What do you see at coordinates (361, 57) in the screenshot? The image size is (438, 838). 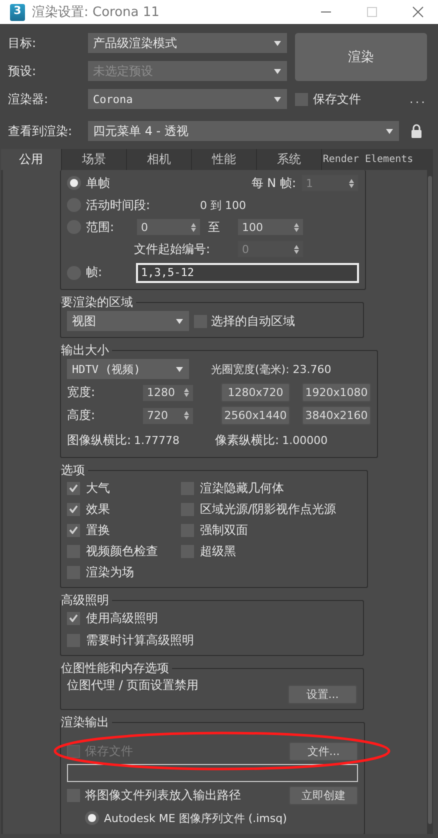 I see `render-button: 渲染` at bounding box center [361, 57].